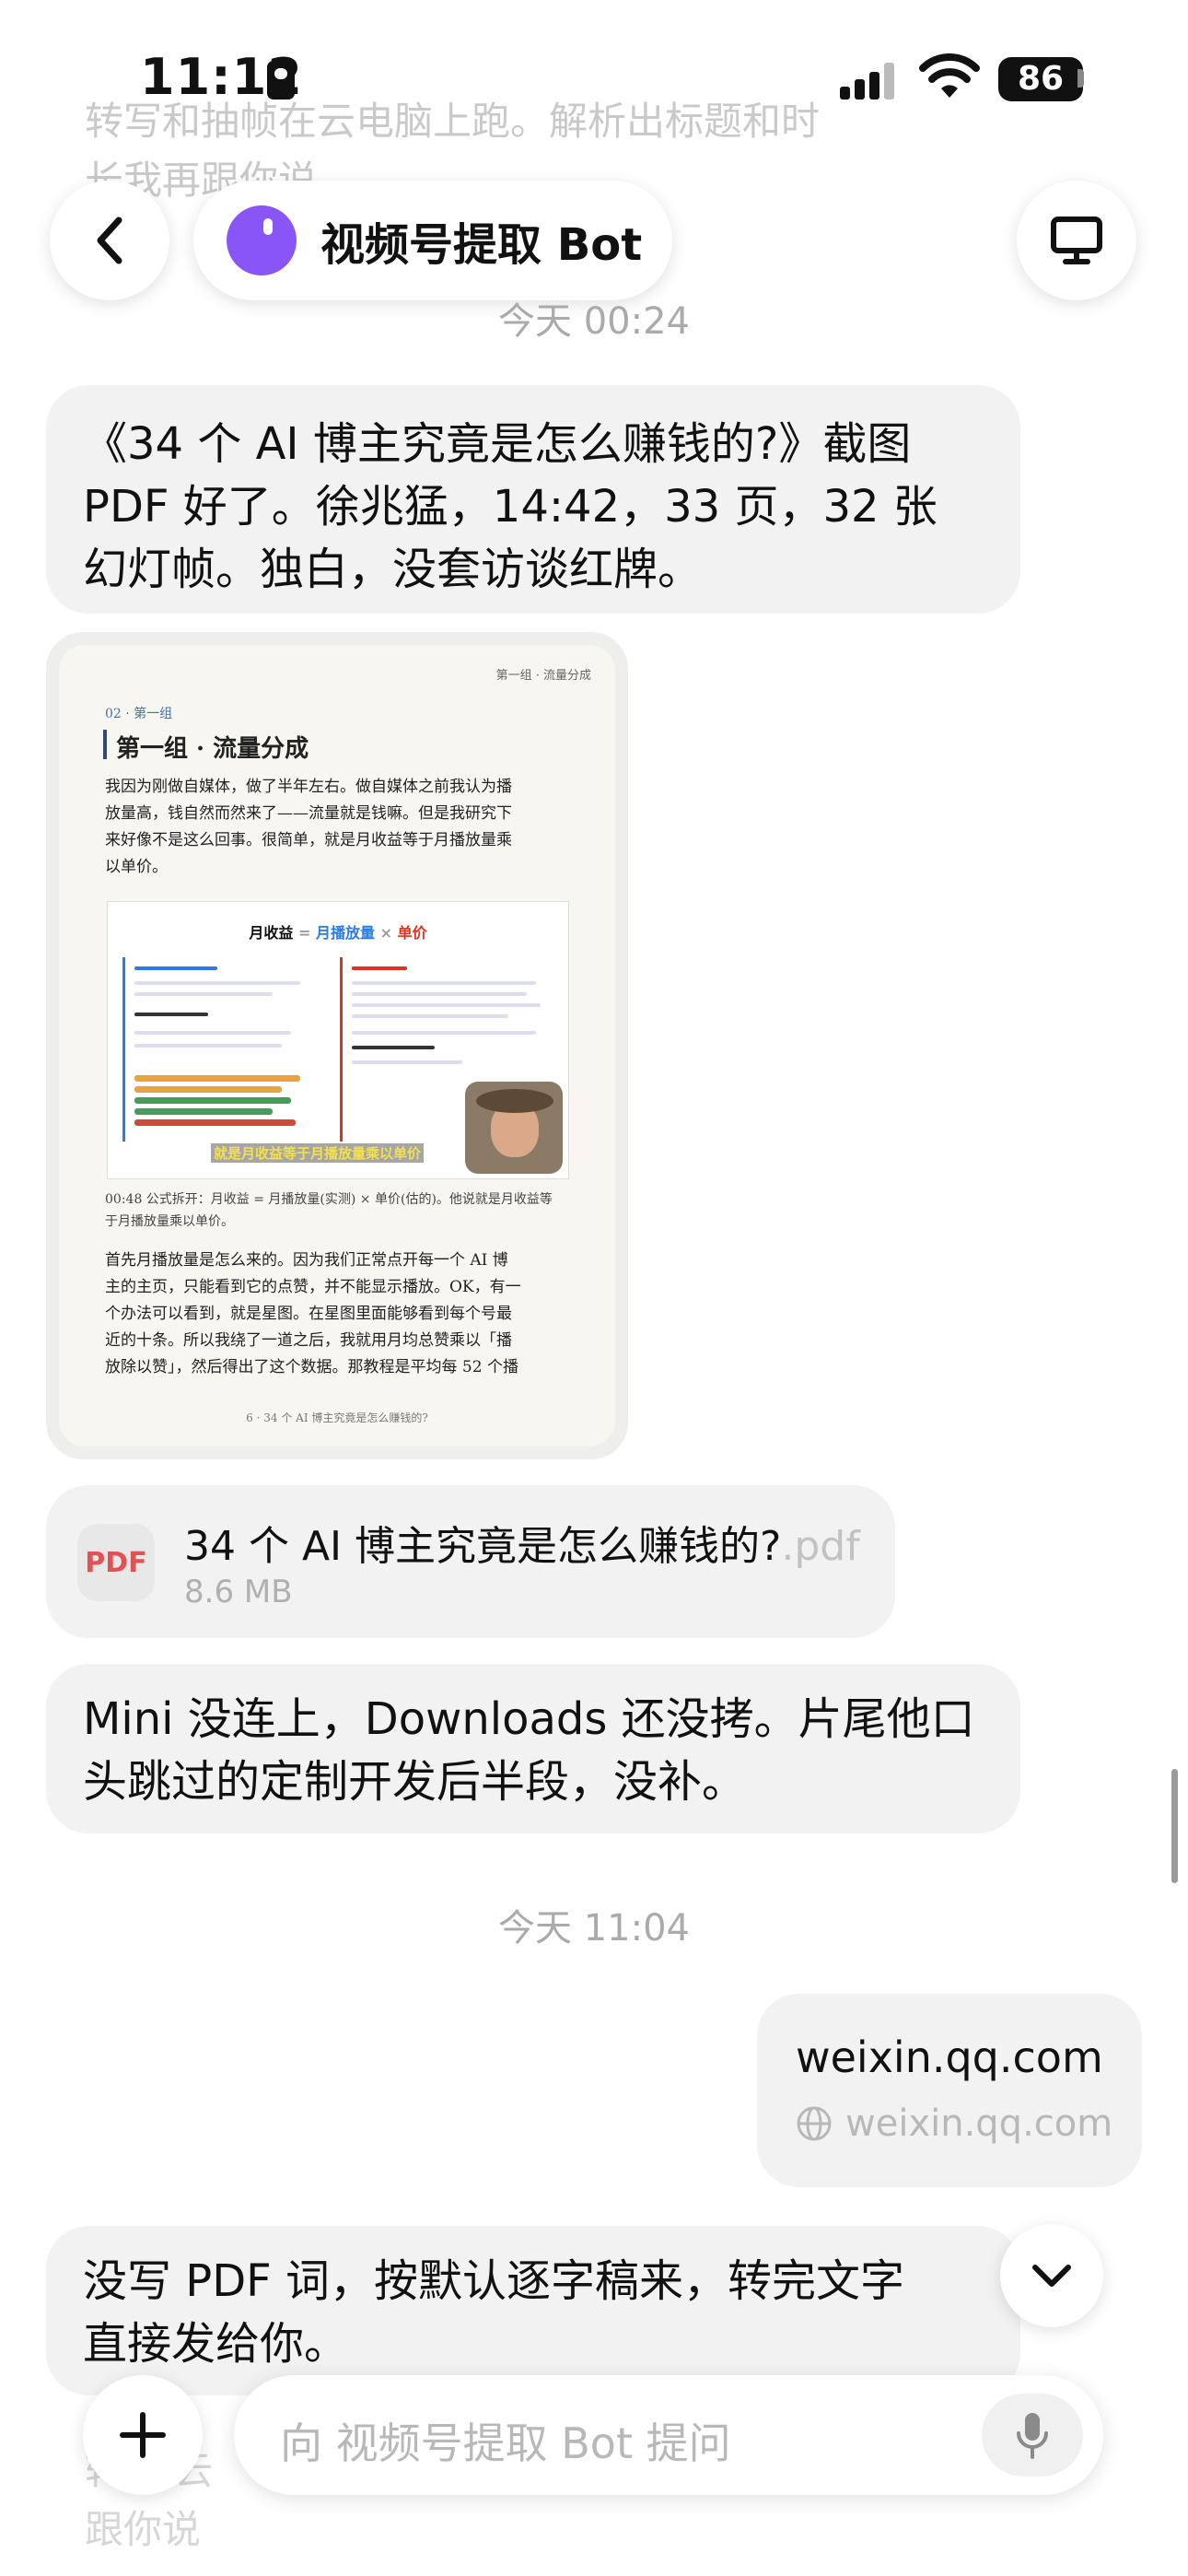 The width and height of the screenshot is (1188, 2576). What do you see at coordinates (212, 749) in the screenshot?
I see `doc-section-title: 第一组 · 流量分成` at bounding box center [212, 749].